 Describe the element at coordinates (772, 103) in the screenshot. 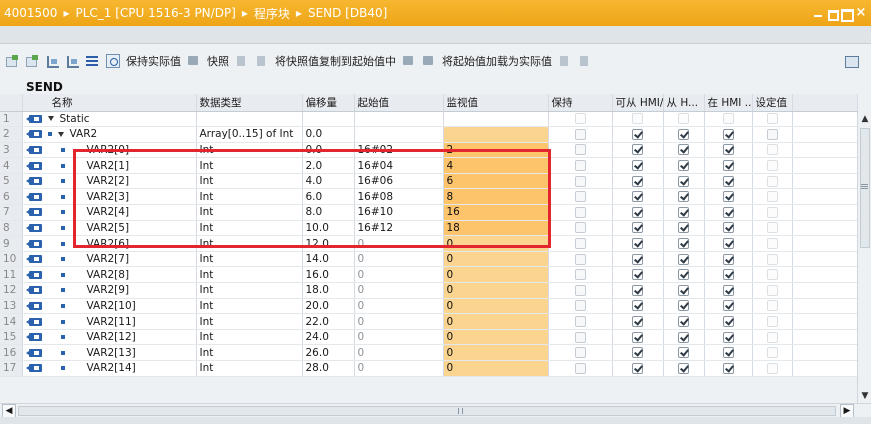

I see `header-setpoint: 设定值` at that location.